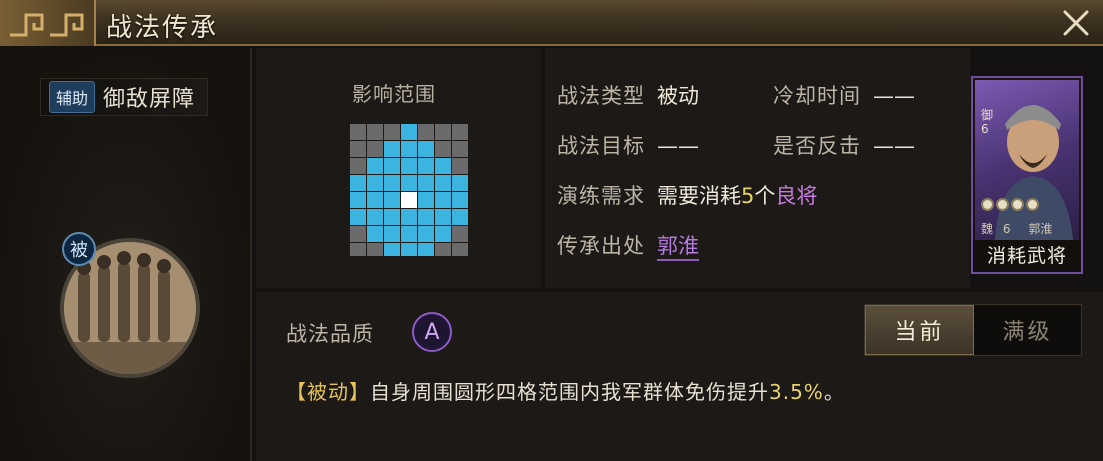 The height and width of the screenshot is (461, 1103). What do you see at coordinates (678, 247) in the screenshot?
I see `origin-general-link: 郭淮` at bounding box center [678, 247].